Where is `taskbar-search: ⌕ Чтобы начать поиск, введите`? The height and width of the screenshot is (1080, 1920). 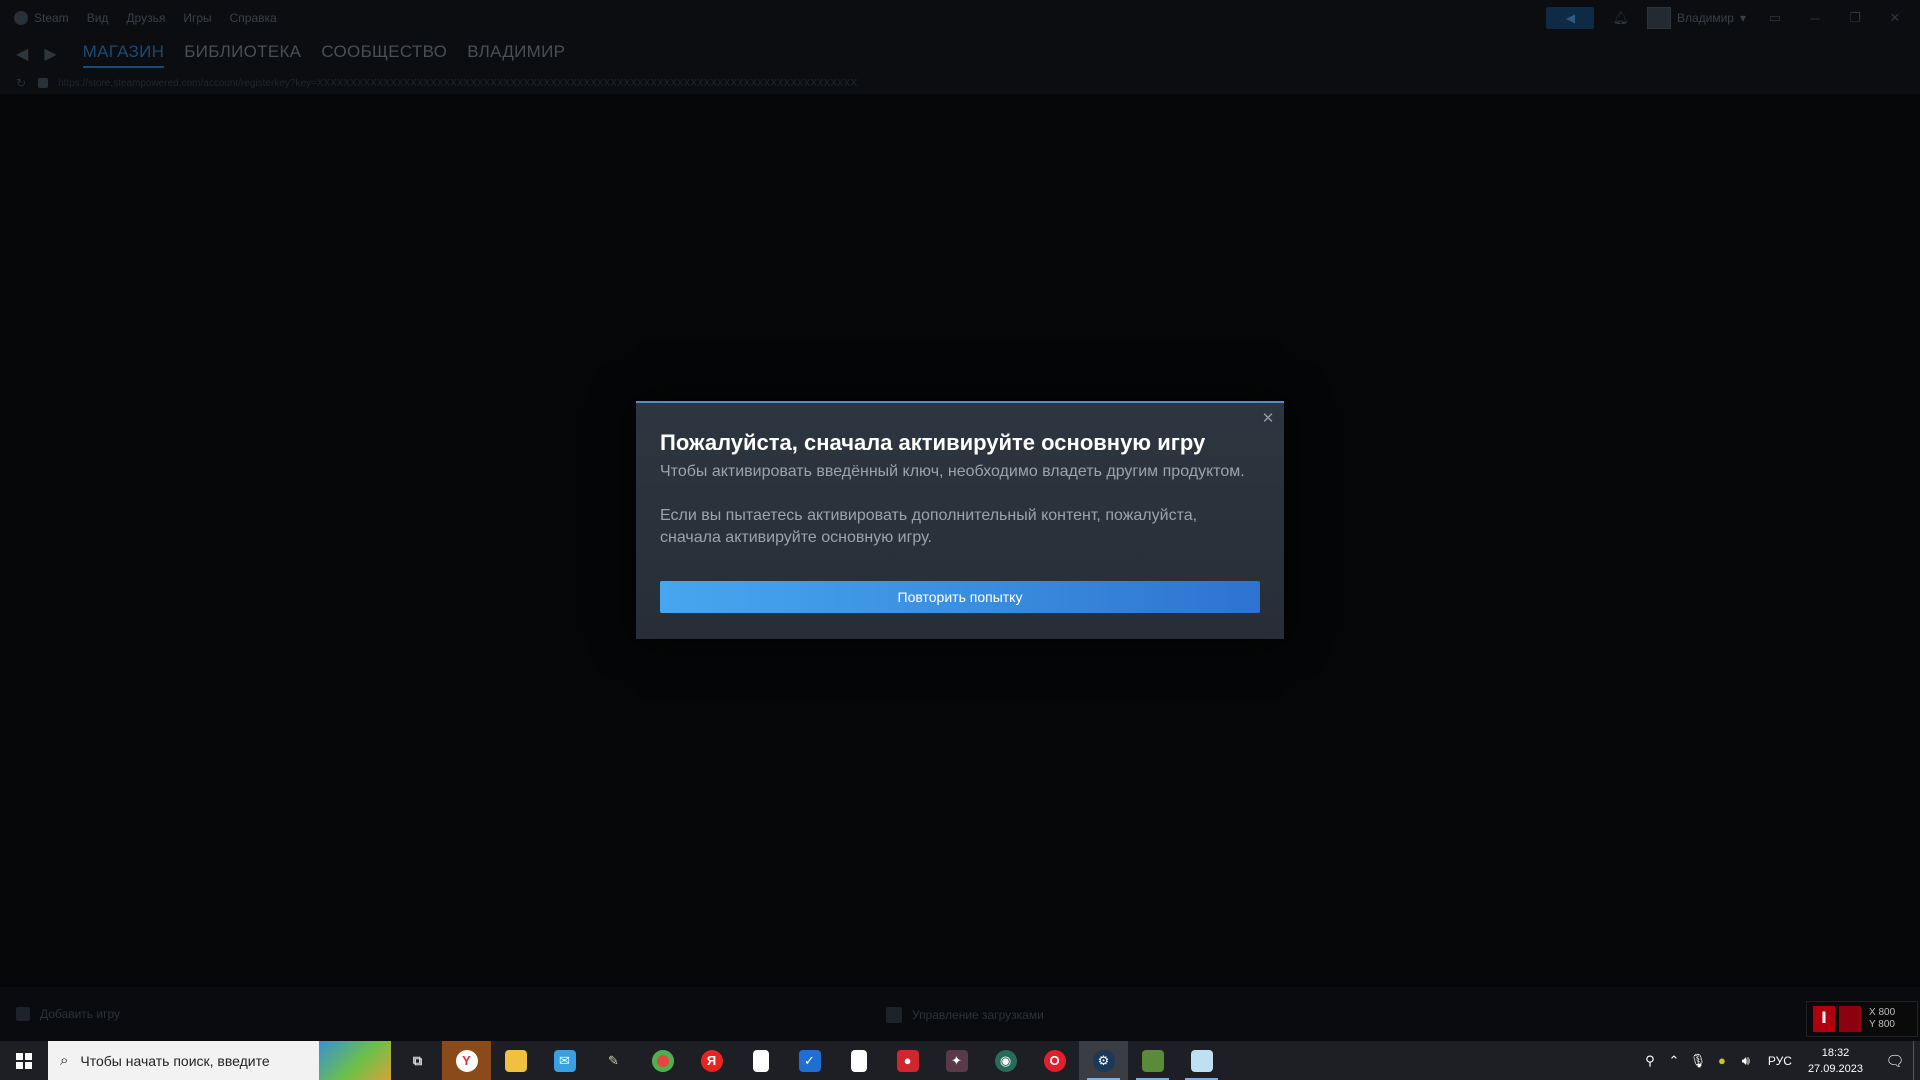
taskbar-search: ⌕ Чтобы начать поиск, введите is located at coordinates (219, 1060).